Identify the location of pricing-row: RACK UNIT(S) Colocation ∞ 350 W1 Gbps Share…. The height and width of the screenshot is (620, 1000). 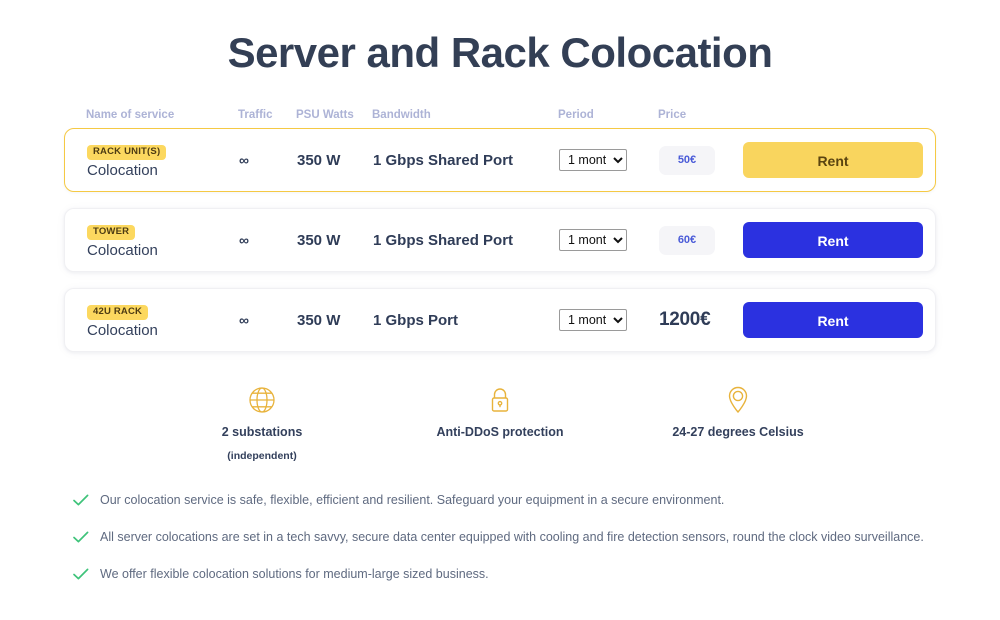
(500, 160).